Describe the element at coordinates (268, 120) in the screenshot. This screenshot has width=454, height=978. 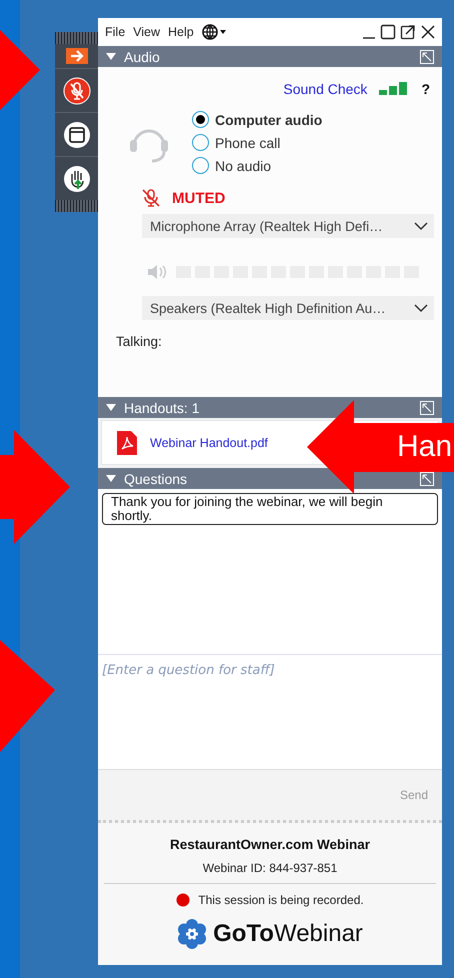
I see `radio-label: Computer audio` at that location.